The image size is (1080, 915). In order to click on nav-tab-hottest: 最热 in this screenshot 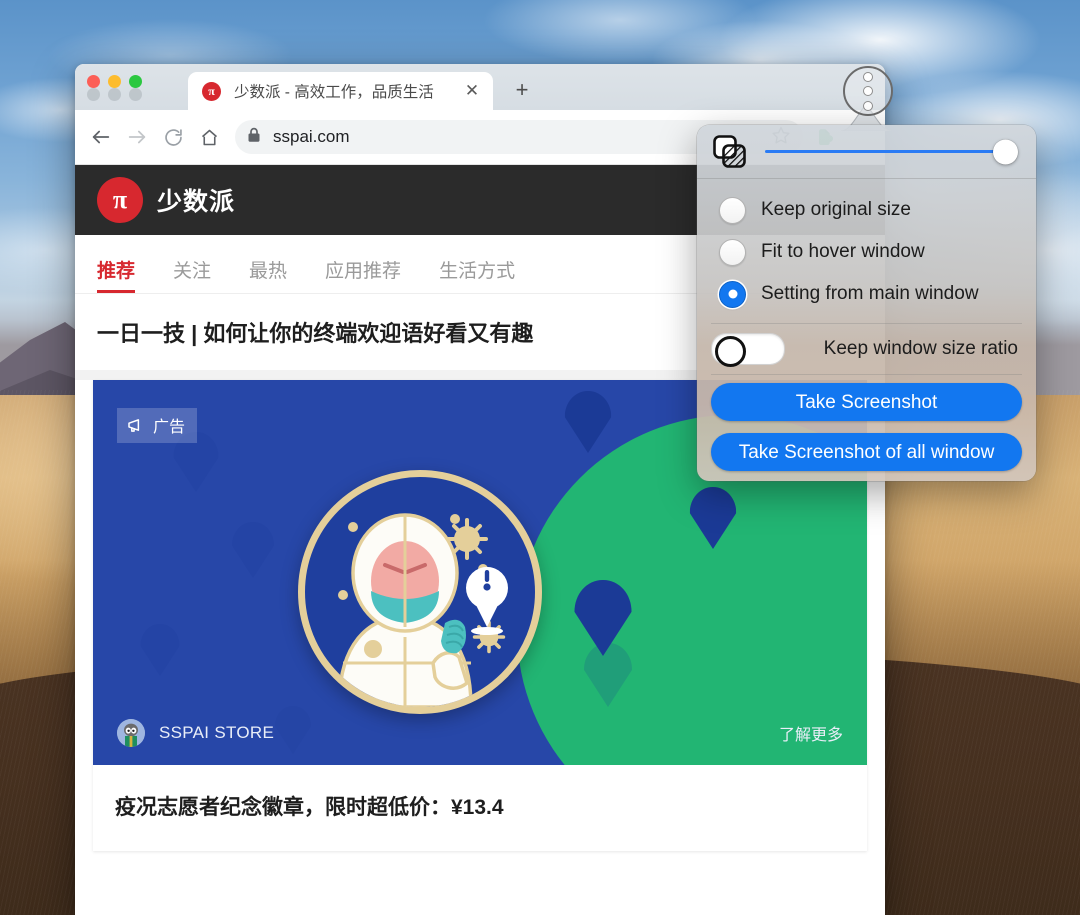, I will do `click(268, 274)`.